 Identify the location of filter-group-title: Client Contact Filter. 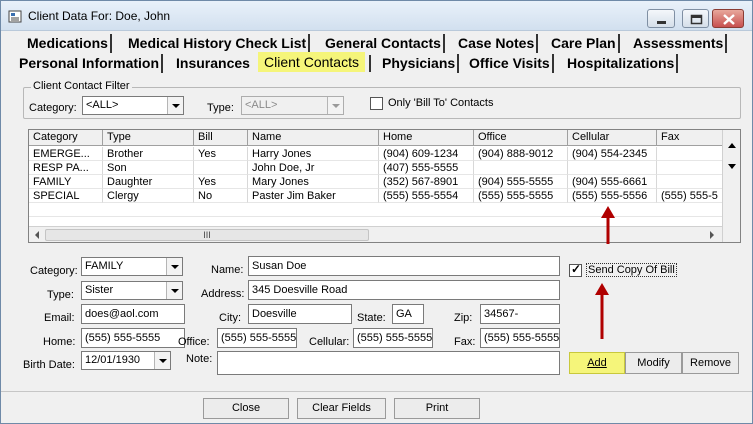
(81, 86).